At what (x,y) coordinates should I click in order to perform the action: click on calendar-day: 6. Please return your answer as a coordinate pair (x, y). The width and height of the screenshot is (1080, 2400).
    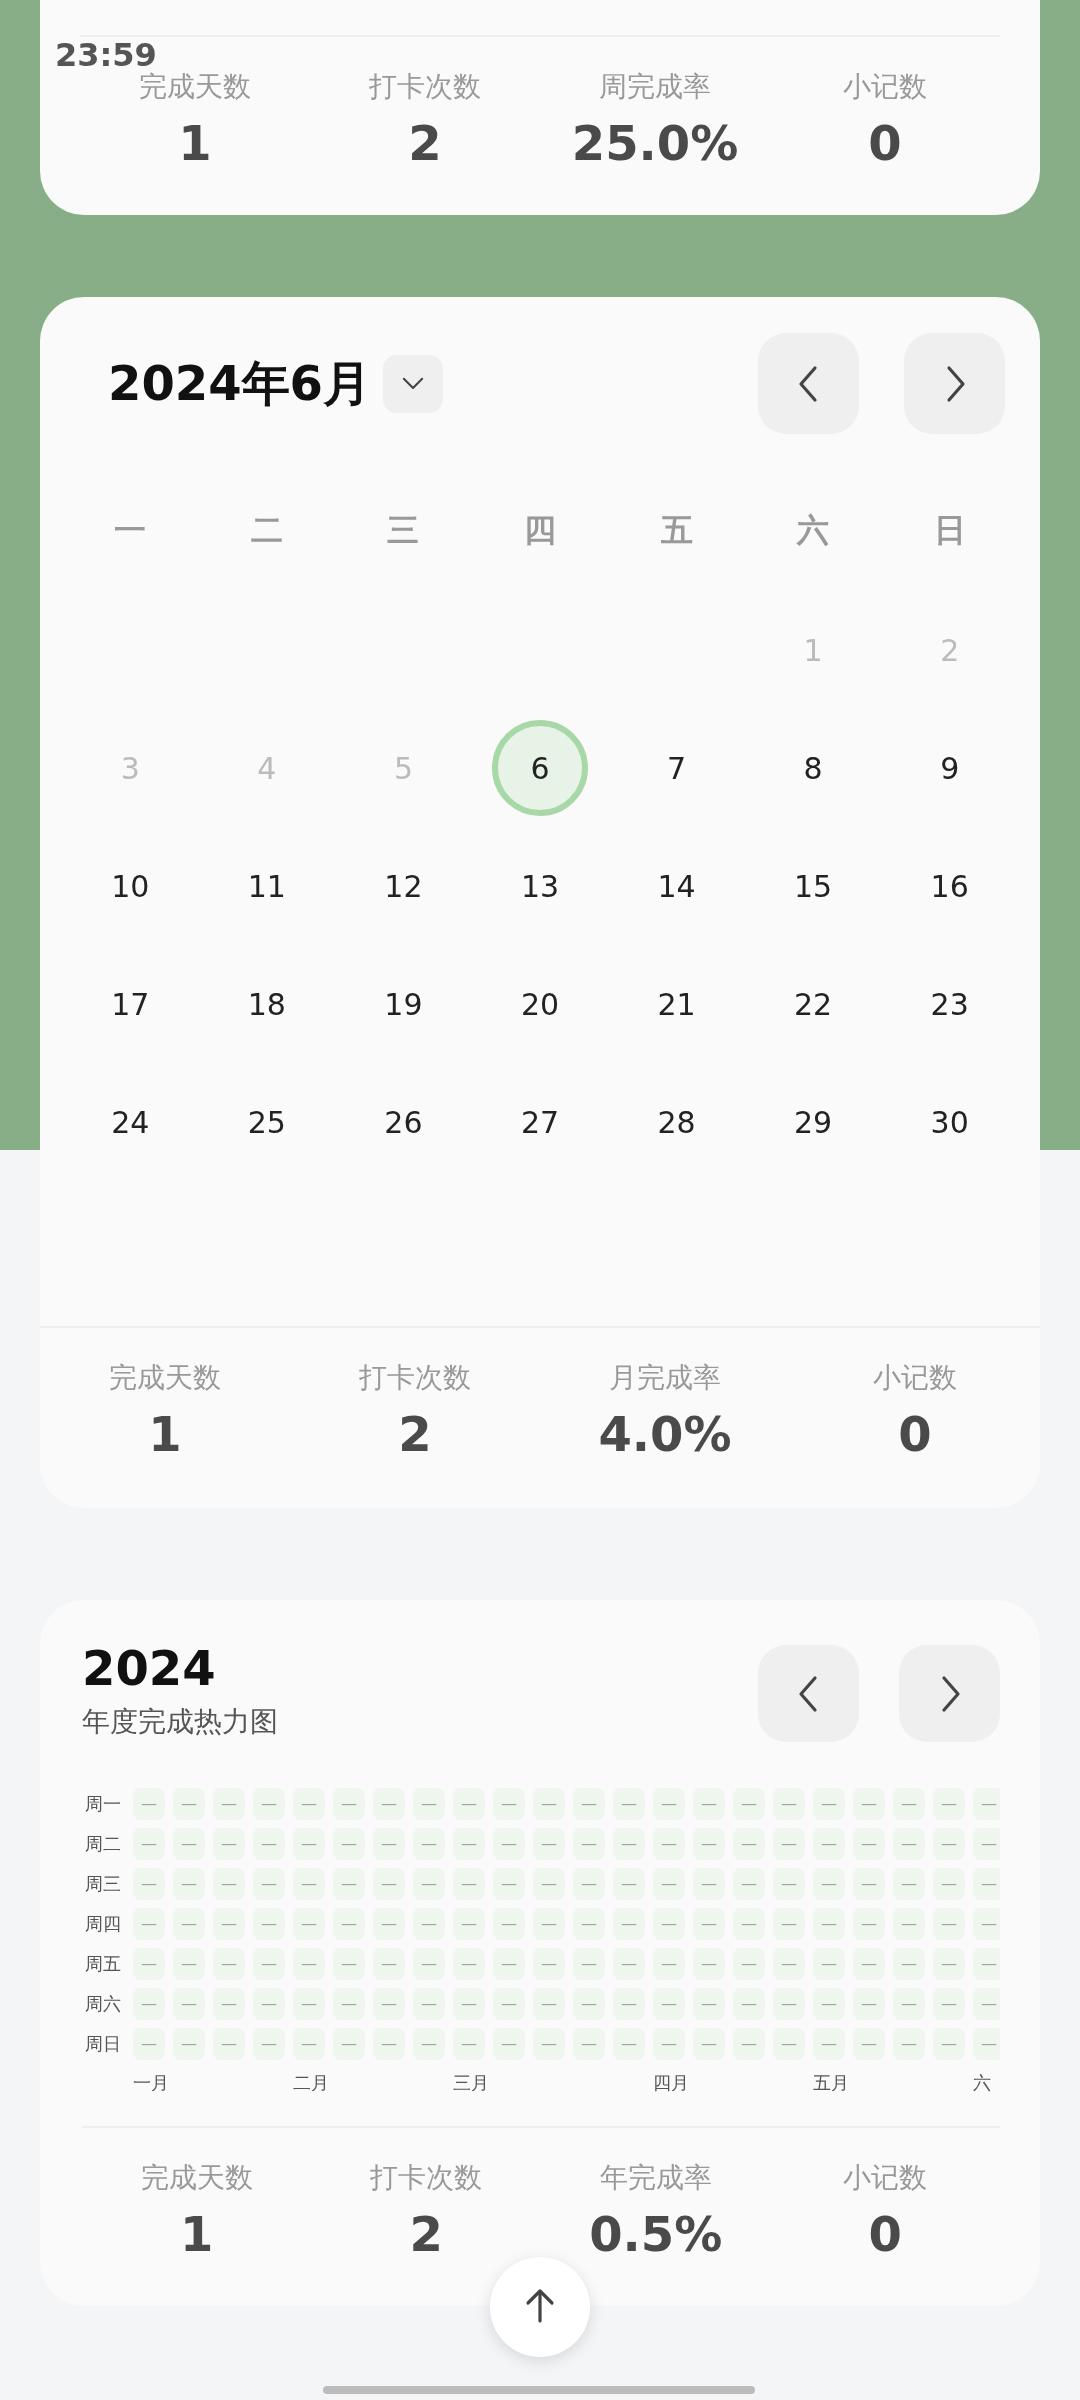
    Looking at the image, I should click on (540, 768).